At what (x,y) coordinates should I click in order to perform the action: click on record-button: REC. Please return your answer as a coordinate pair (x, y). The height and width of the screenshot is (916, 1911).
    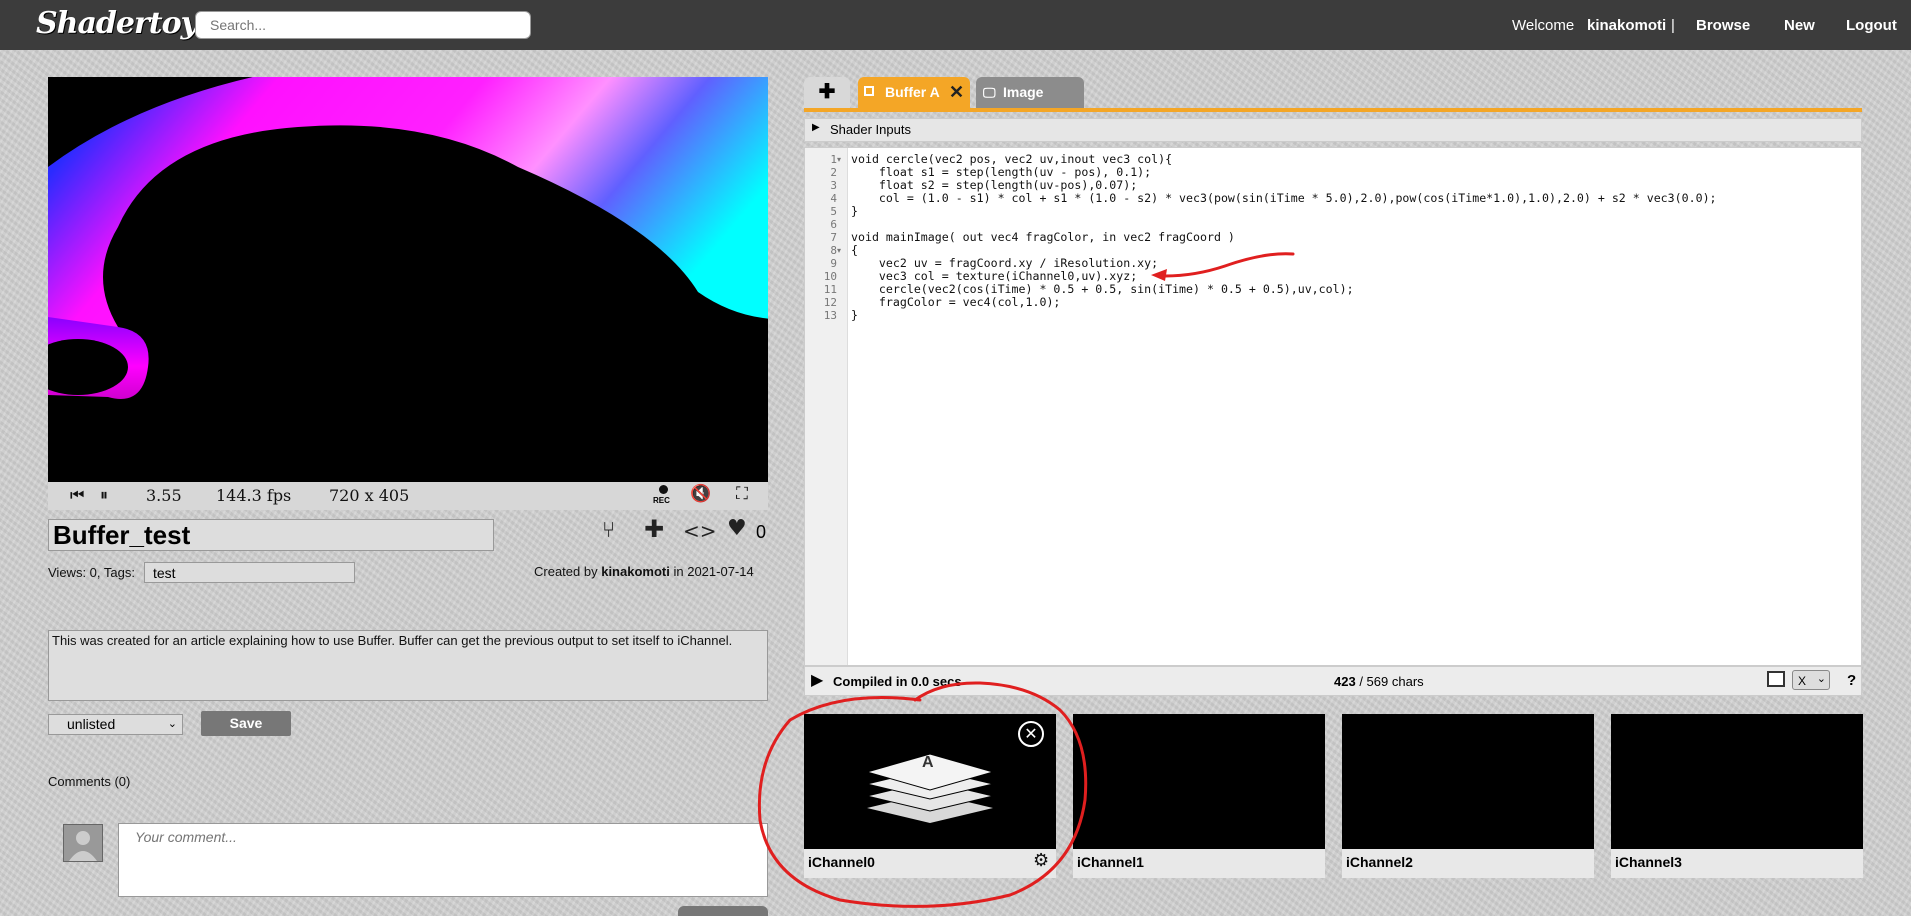
    Looking at the image, I should click on (663, 496).